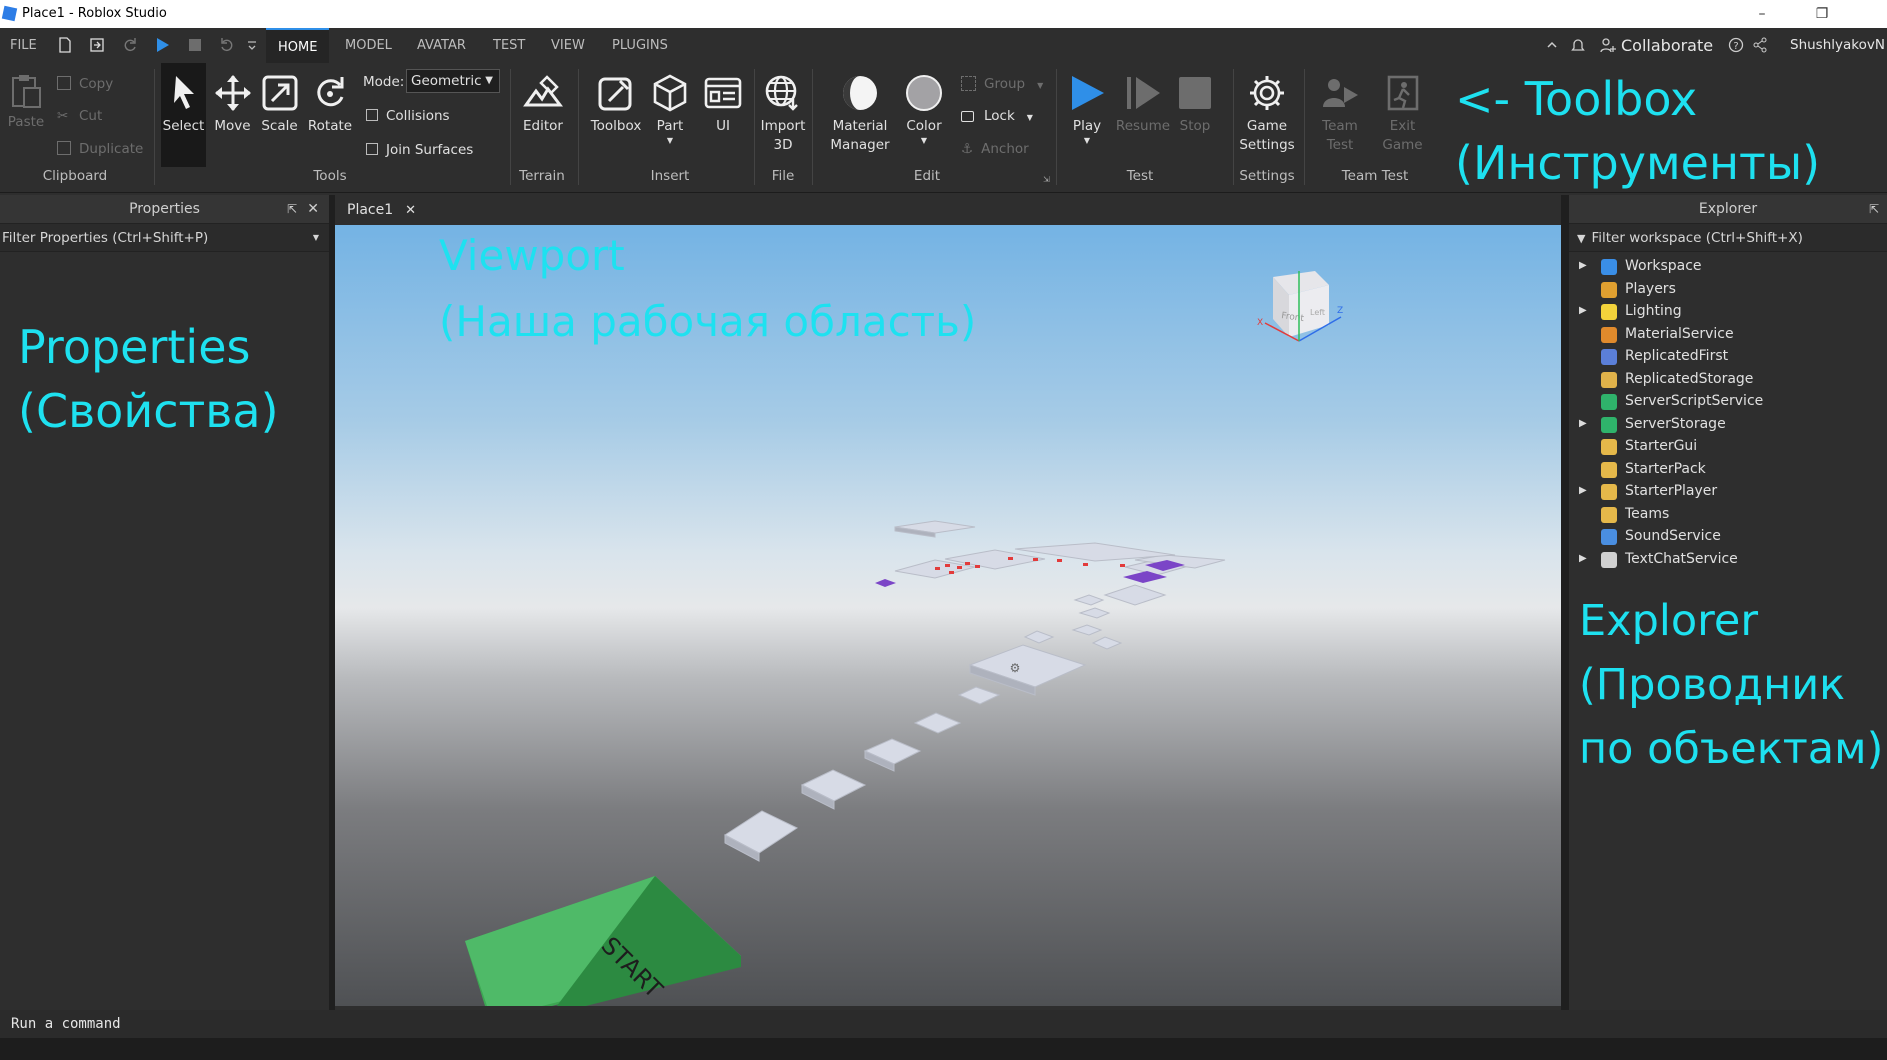 The height and width of the screenshot is (1060, 1887). Describe the element at coordinates (1300, 310) in the screenshot. I see `view-cube: Front Left X Z` at that location.